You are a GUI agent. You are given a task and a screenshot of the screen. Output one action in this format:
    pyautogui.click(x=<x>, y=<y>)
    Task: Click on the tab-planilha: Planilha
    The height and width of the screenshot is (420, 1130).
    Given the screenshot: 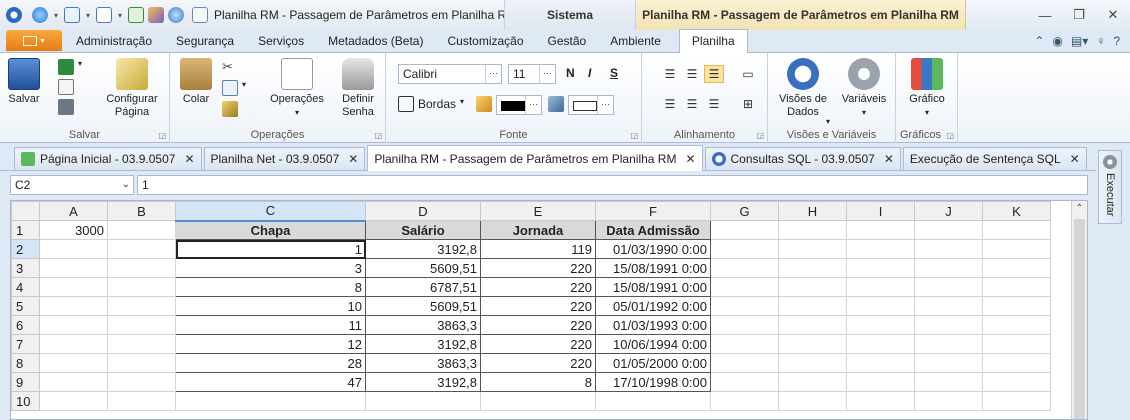 What is the action you would take?
    pyautogui.click(x=713, y=41)
    